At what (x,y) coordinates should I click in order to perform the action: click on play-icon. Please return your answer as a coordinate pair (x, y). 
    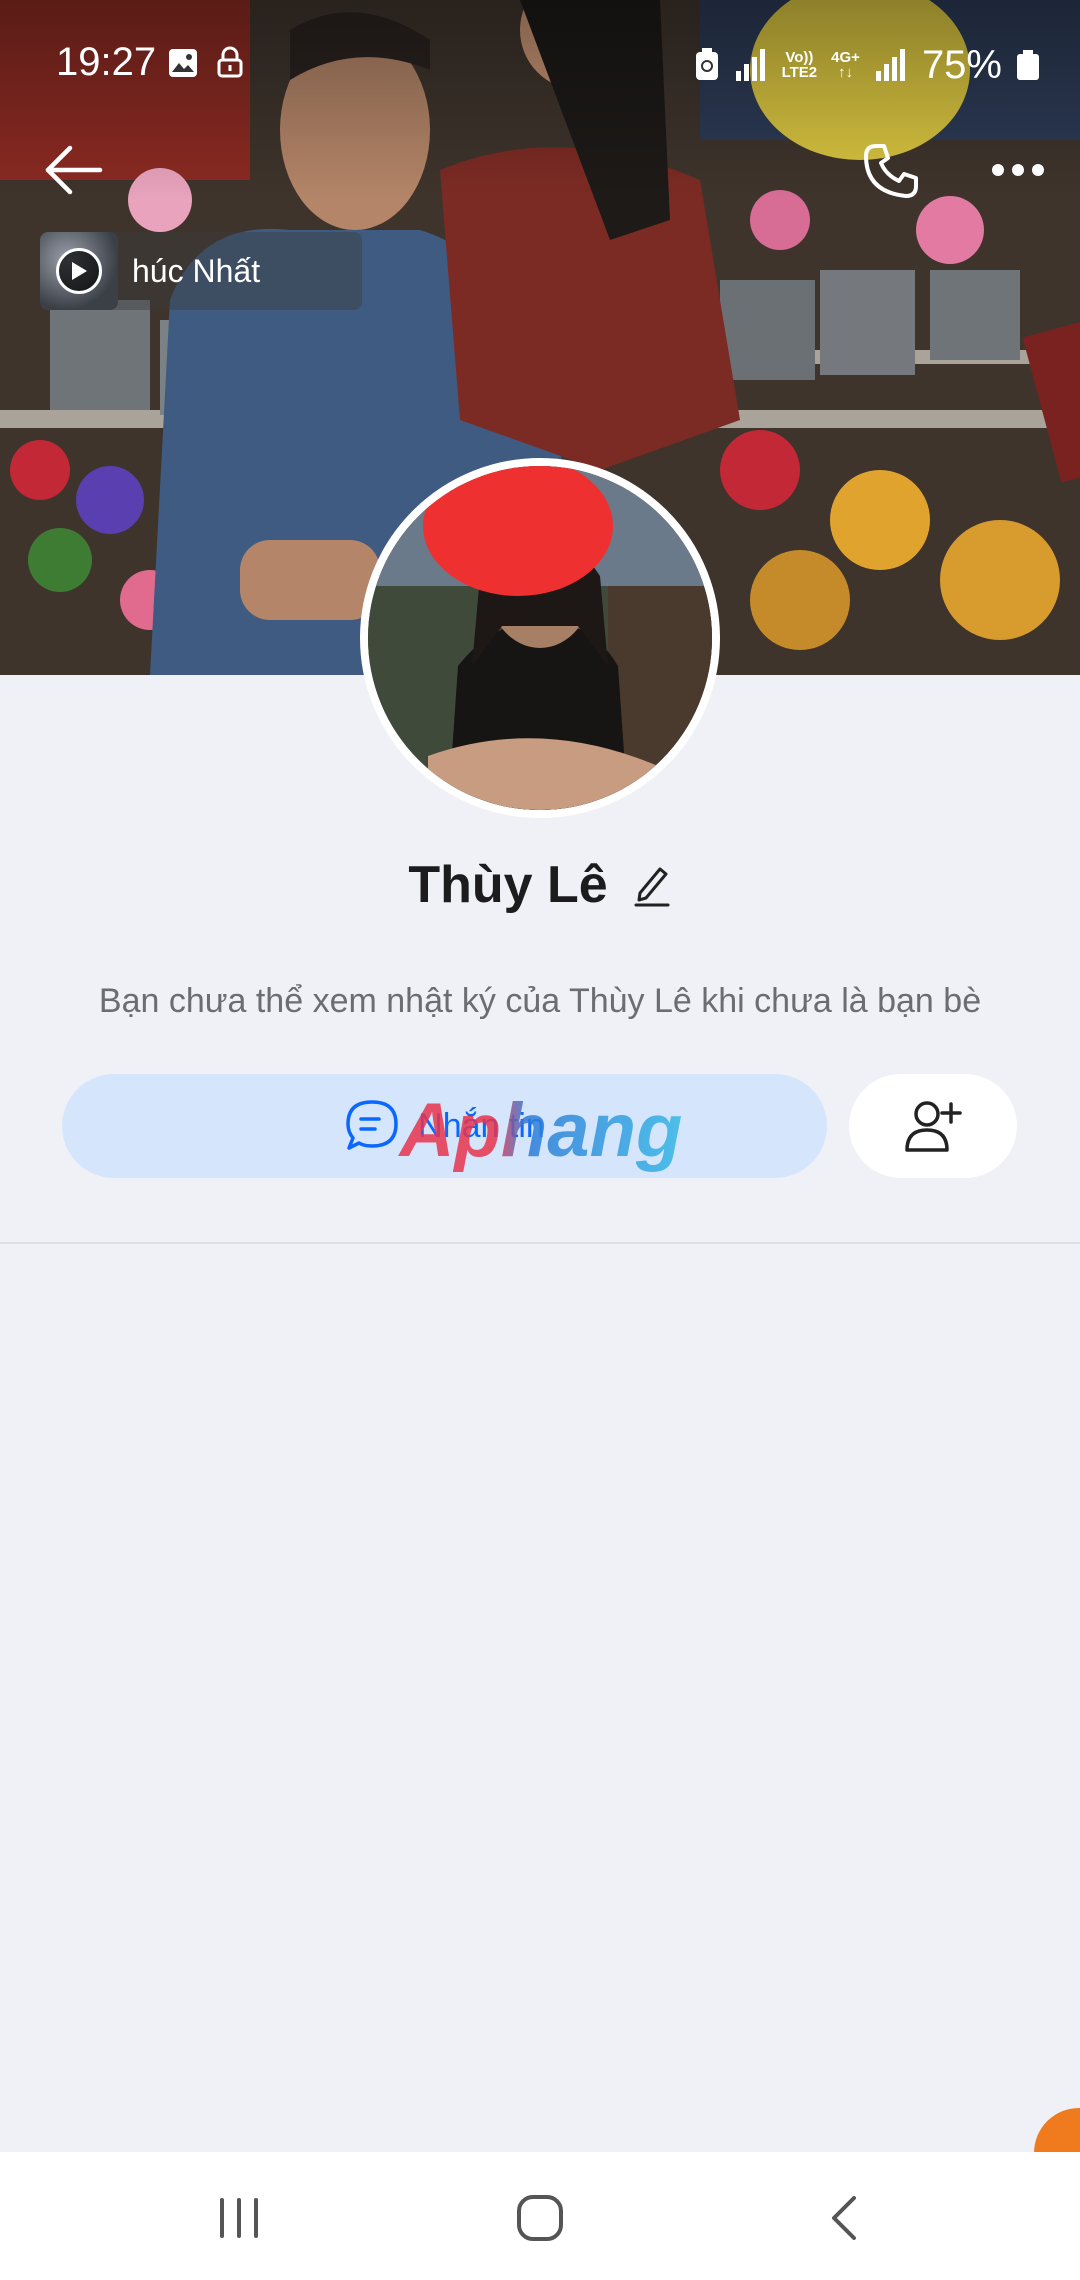
    Looking at the image, I should click on (79, 271).